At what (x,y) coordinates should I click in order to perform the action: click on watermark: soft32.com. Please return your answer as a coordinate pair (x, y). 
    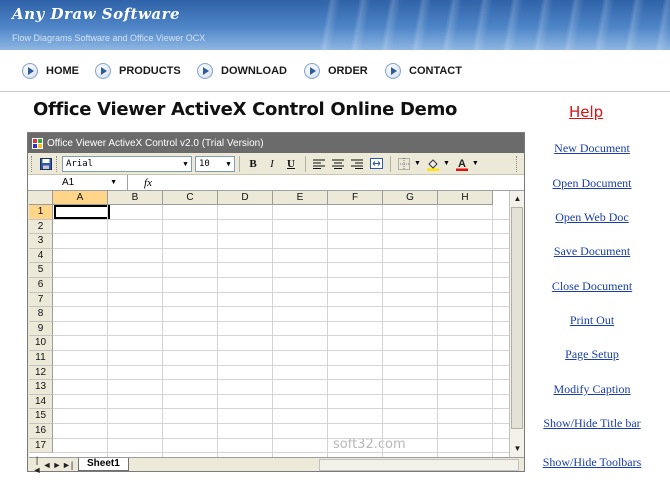
    Looking at the image, I should click on (369, 444).